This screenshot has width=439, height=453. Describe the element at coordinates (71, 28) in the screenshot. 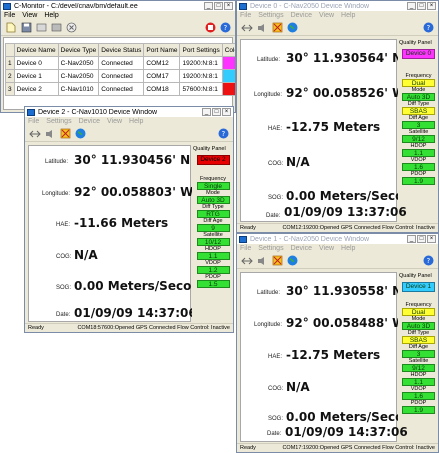

I see `cancel-icon` at that location.